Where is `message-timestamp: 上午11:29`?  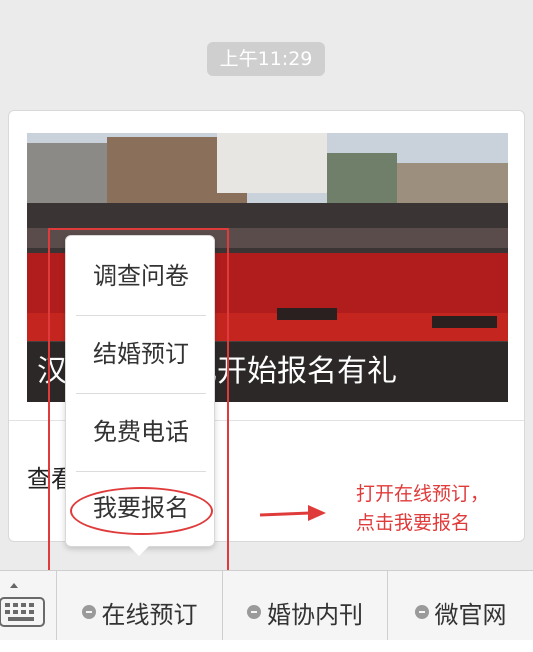 message-timestamp: 上午11:29 is located at coordinates (266, 59).